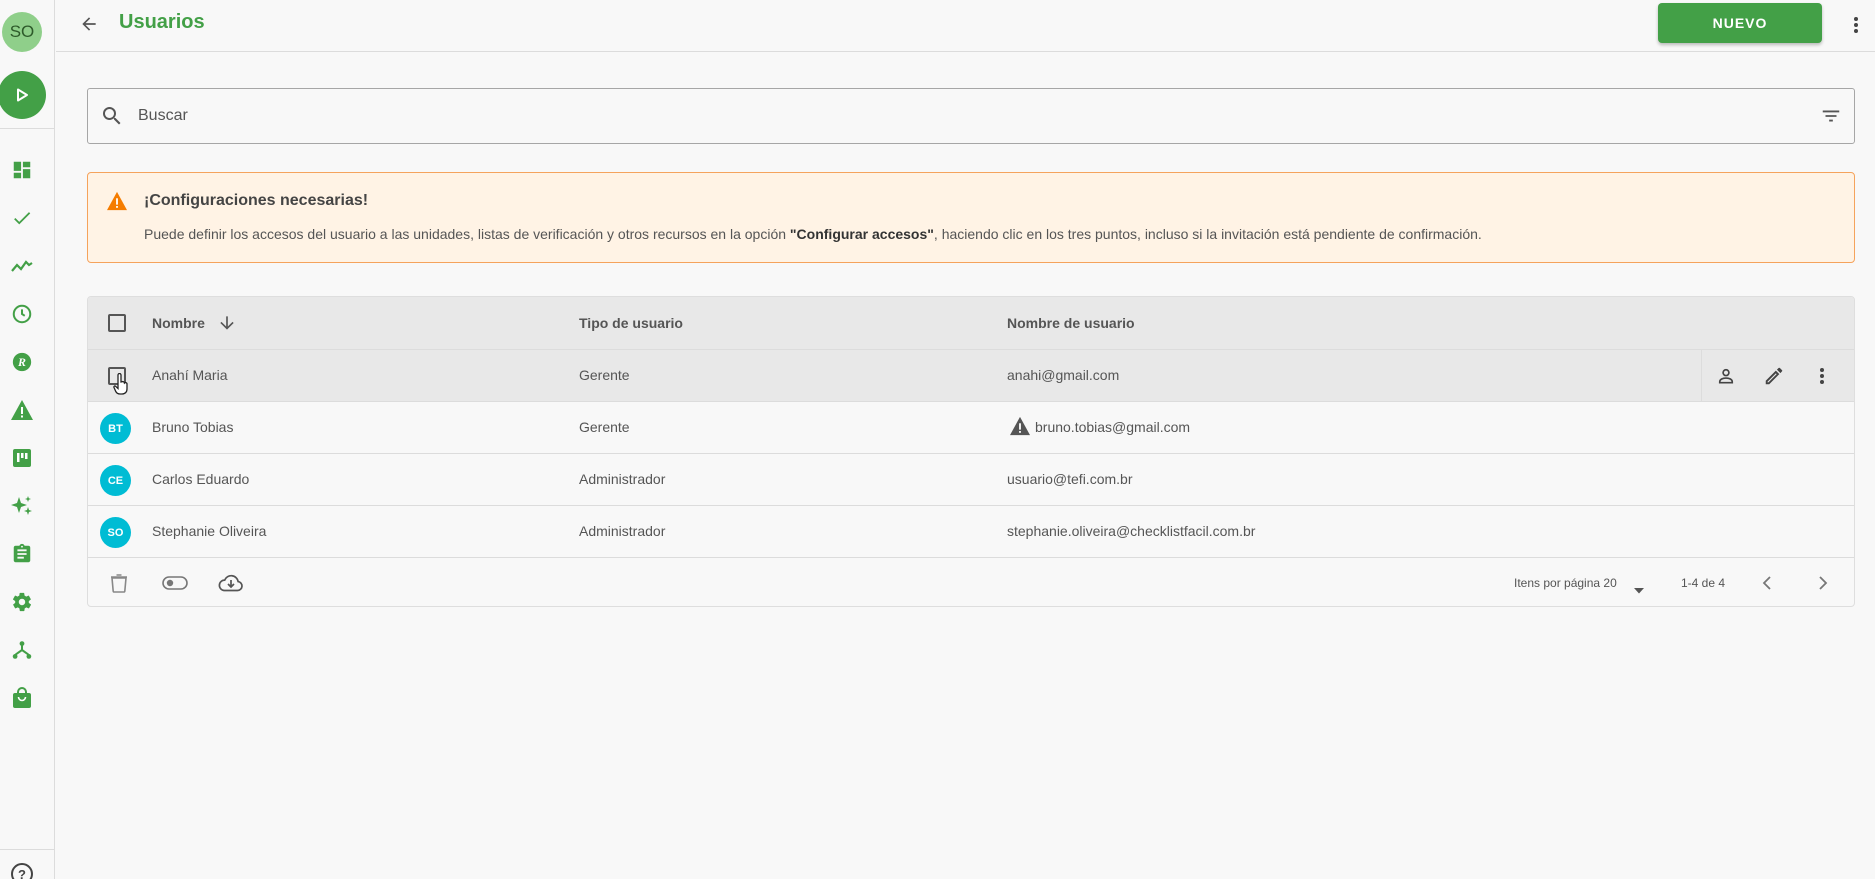 The image size is (1875, 879). I want to click on help-icon: ?, so click(22, 870).